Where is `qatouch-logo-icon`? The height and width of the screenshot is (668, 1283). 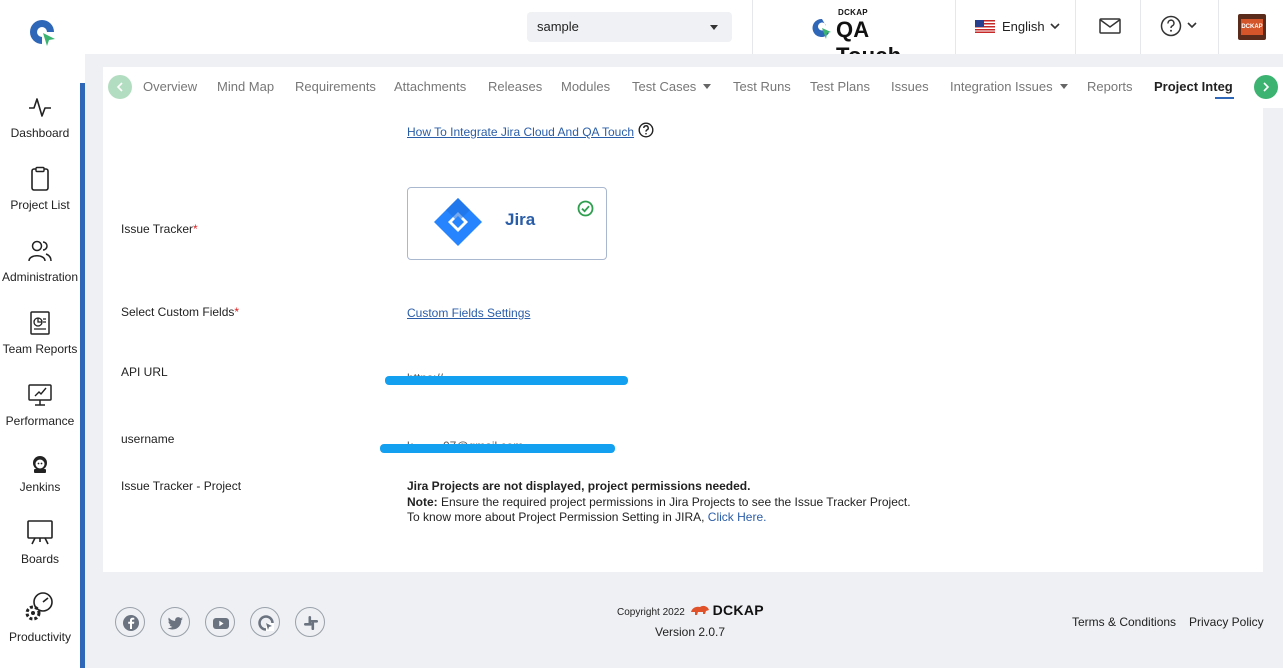
qatouch-logo-icon is located at coordinates (43, 33).